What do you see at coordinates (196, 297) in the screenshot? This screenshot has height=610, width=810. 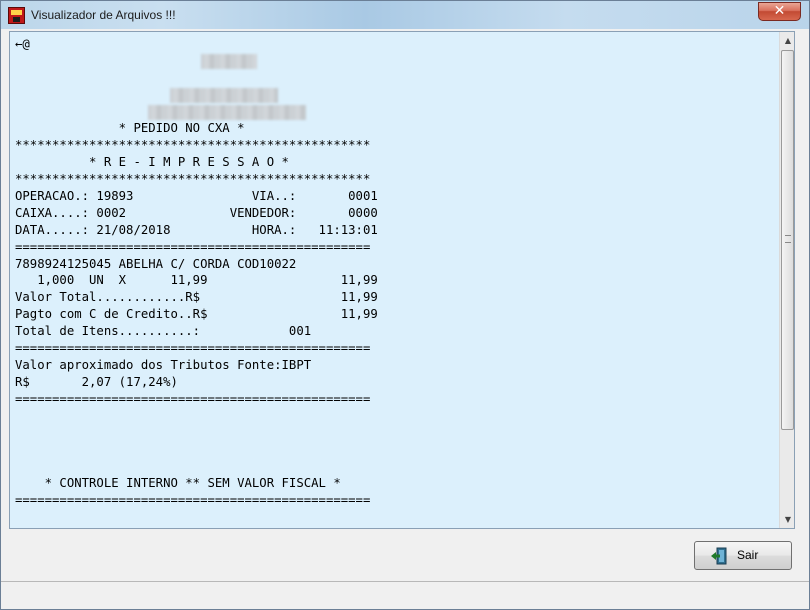 I see `text-line: Valor Total............R$ 11,99` at bounding box center [196, 297].